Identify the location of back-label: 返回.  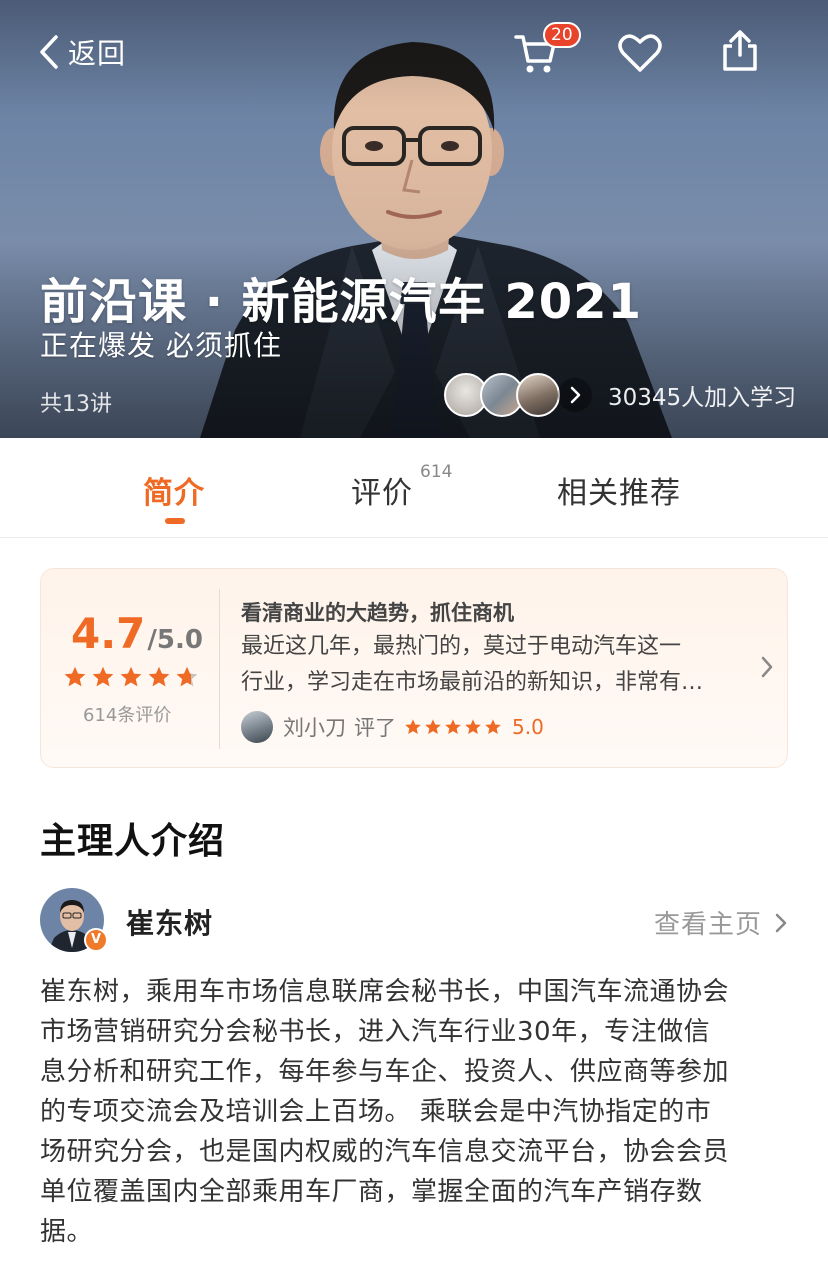
(97, 53).